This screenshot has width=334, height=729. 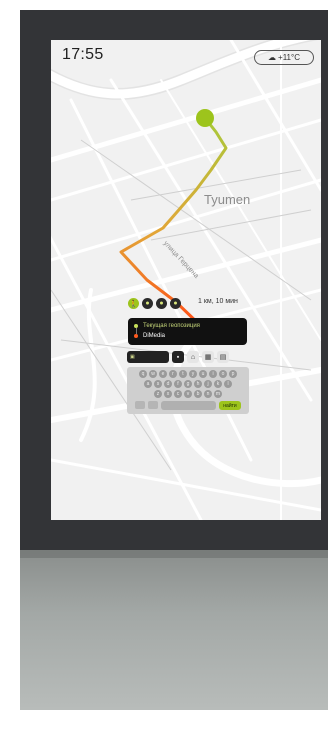 I want to click on car-icon: ●, so click(x=147, y=303).